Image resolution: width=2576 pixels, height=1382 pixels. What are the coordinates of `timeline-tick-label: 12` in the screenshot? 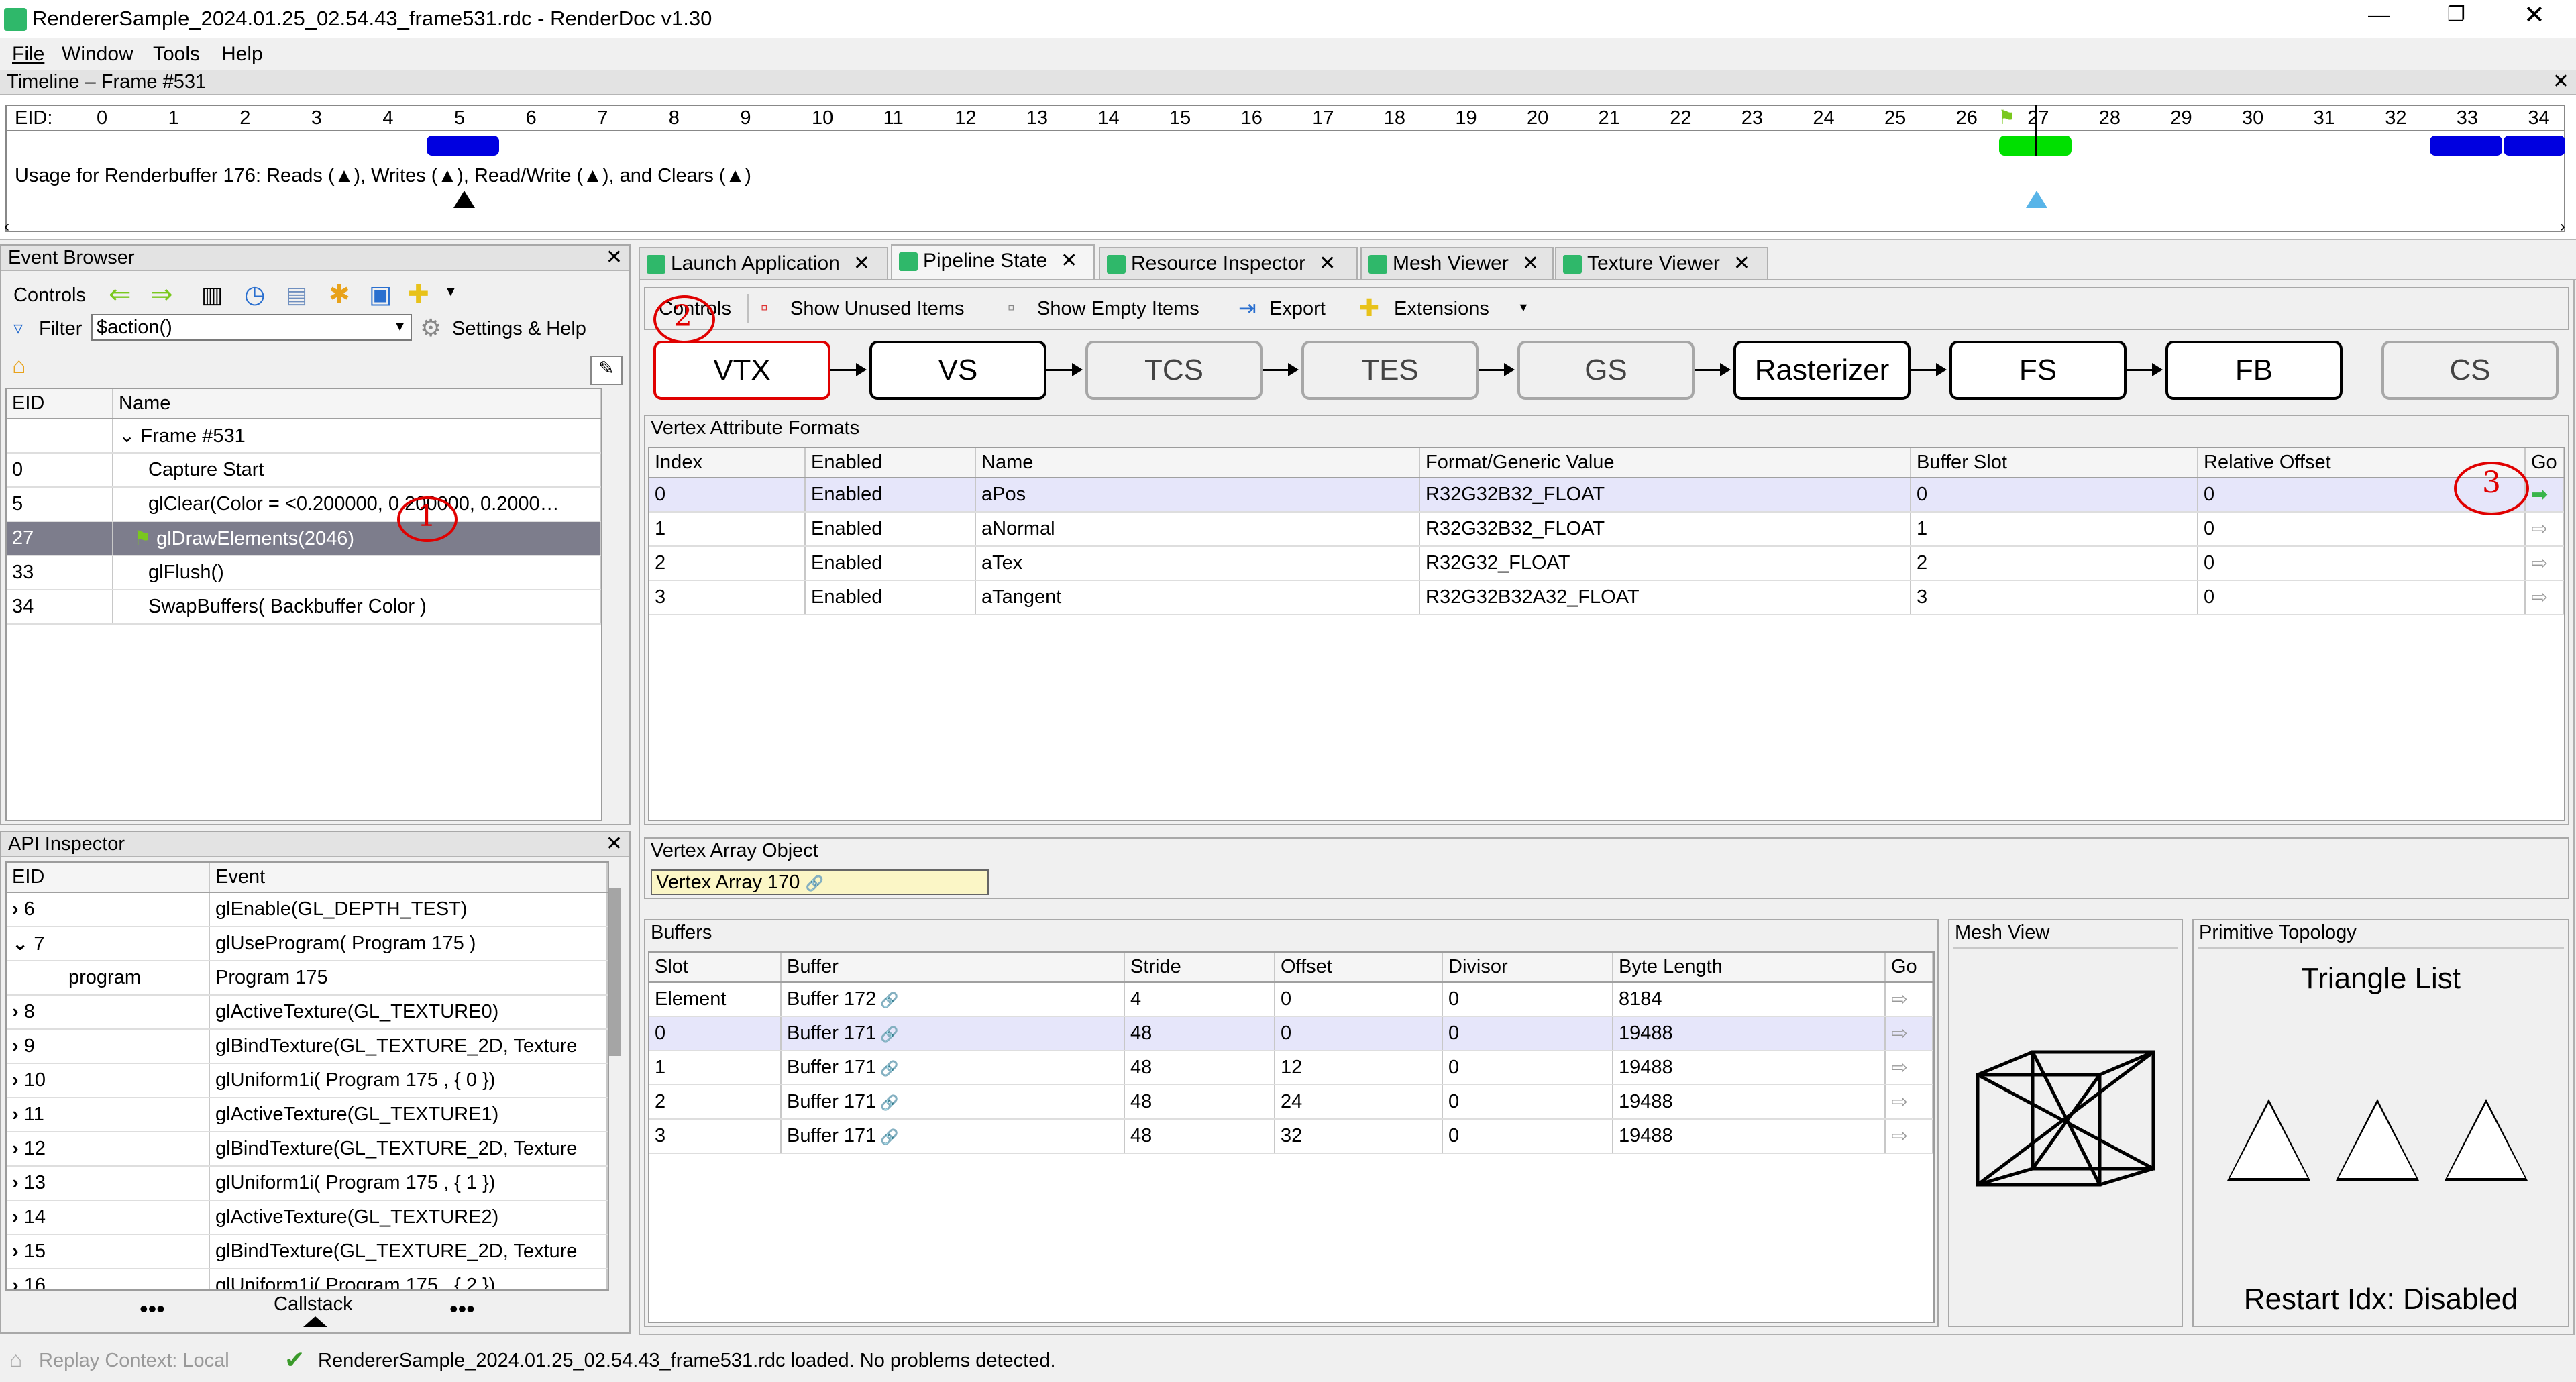 It's located at (965, 118).